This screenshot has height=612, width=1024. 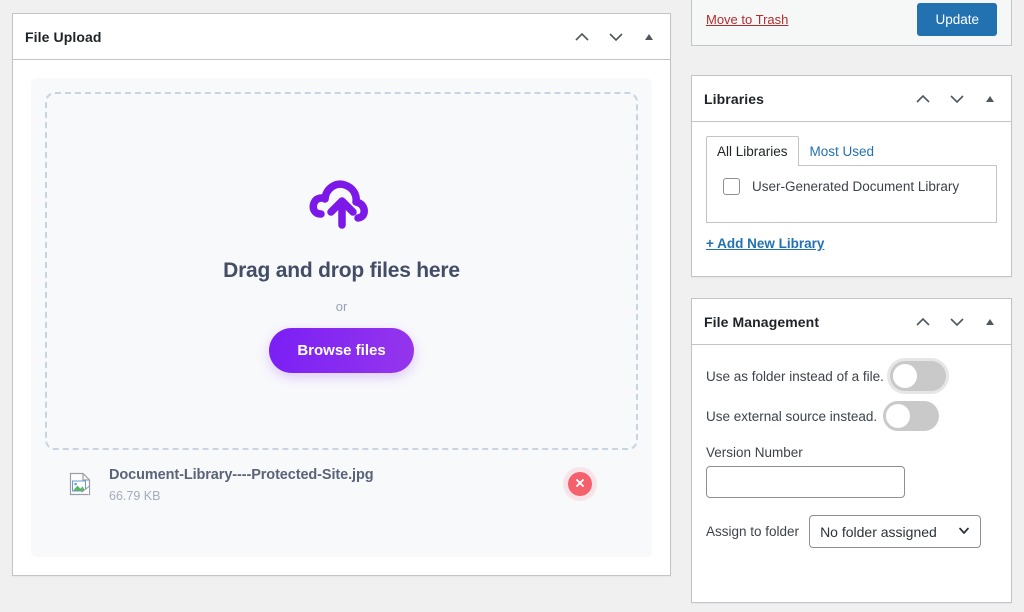 What do you see at coordinates (805, 482) in the screenshot?
I see `version-number-input` at bounding box center [805, 482].